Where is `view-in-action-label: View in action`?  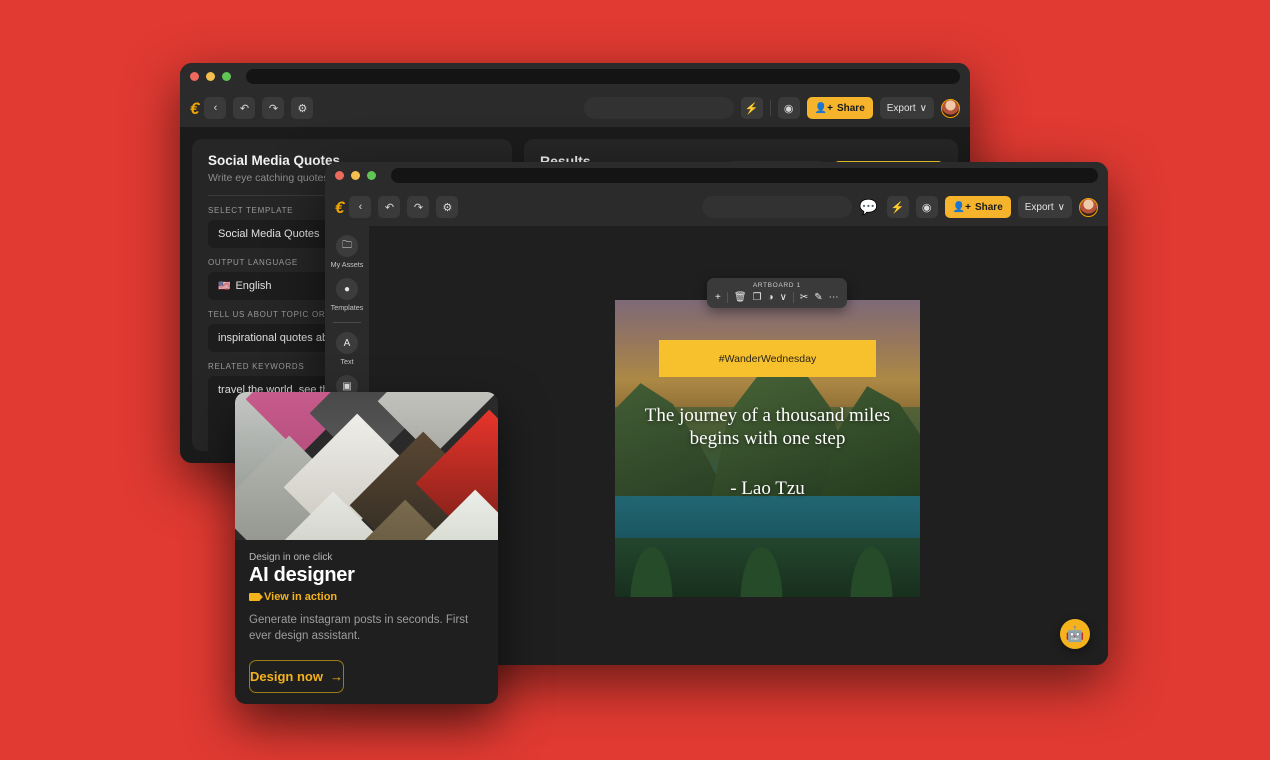 view-in-action-label: View in action is located at coordinates (301, 597).